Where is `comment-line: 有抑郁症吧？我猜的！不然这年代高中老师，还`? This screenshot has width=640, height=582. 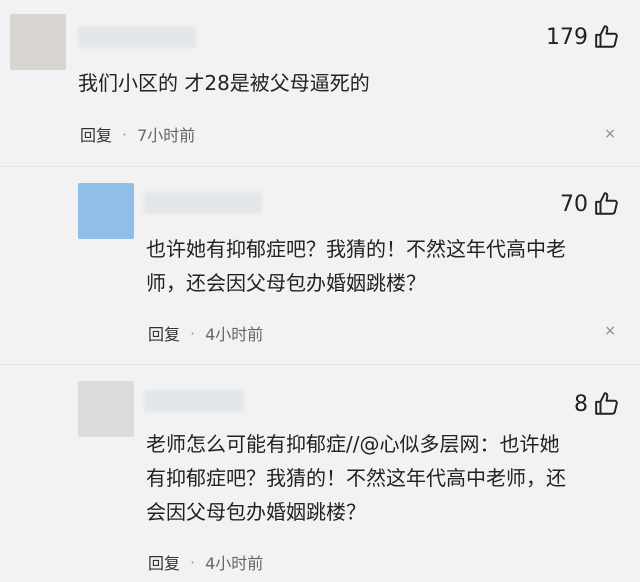 comment-line: 有抑郁症吧？我猜的！不然这年代高中老师，还 is located at coordinates (356, 478).